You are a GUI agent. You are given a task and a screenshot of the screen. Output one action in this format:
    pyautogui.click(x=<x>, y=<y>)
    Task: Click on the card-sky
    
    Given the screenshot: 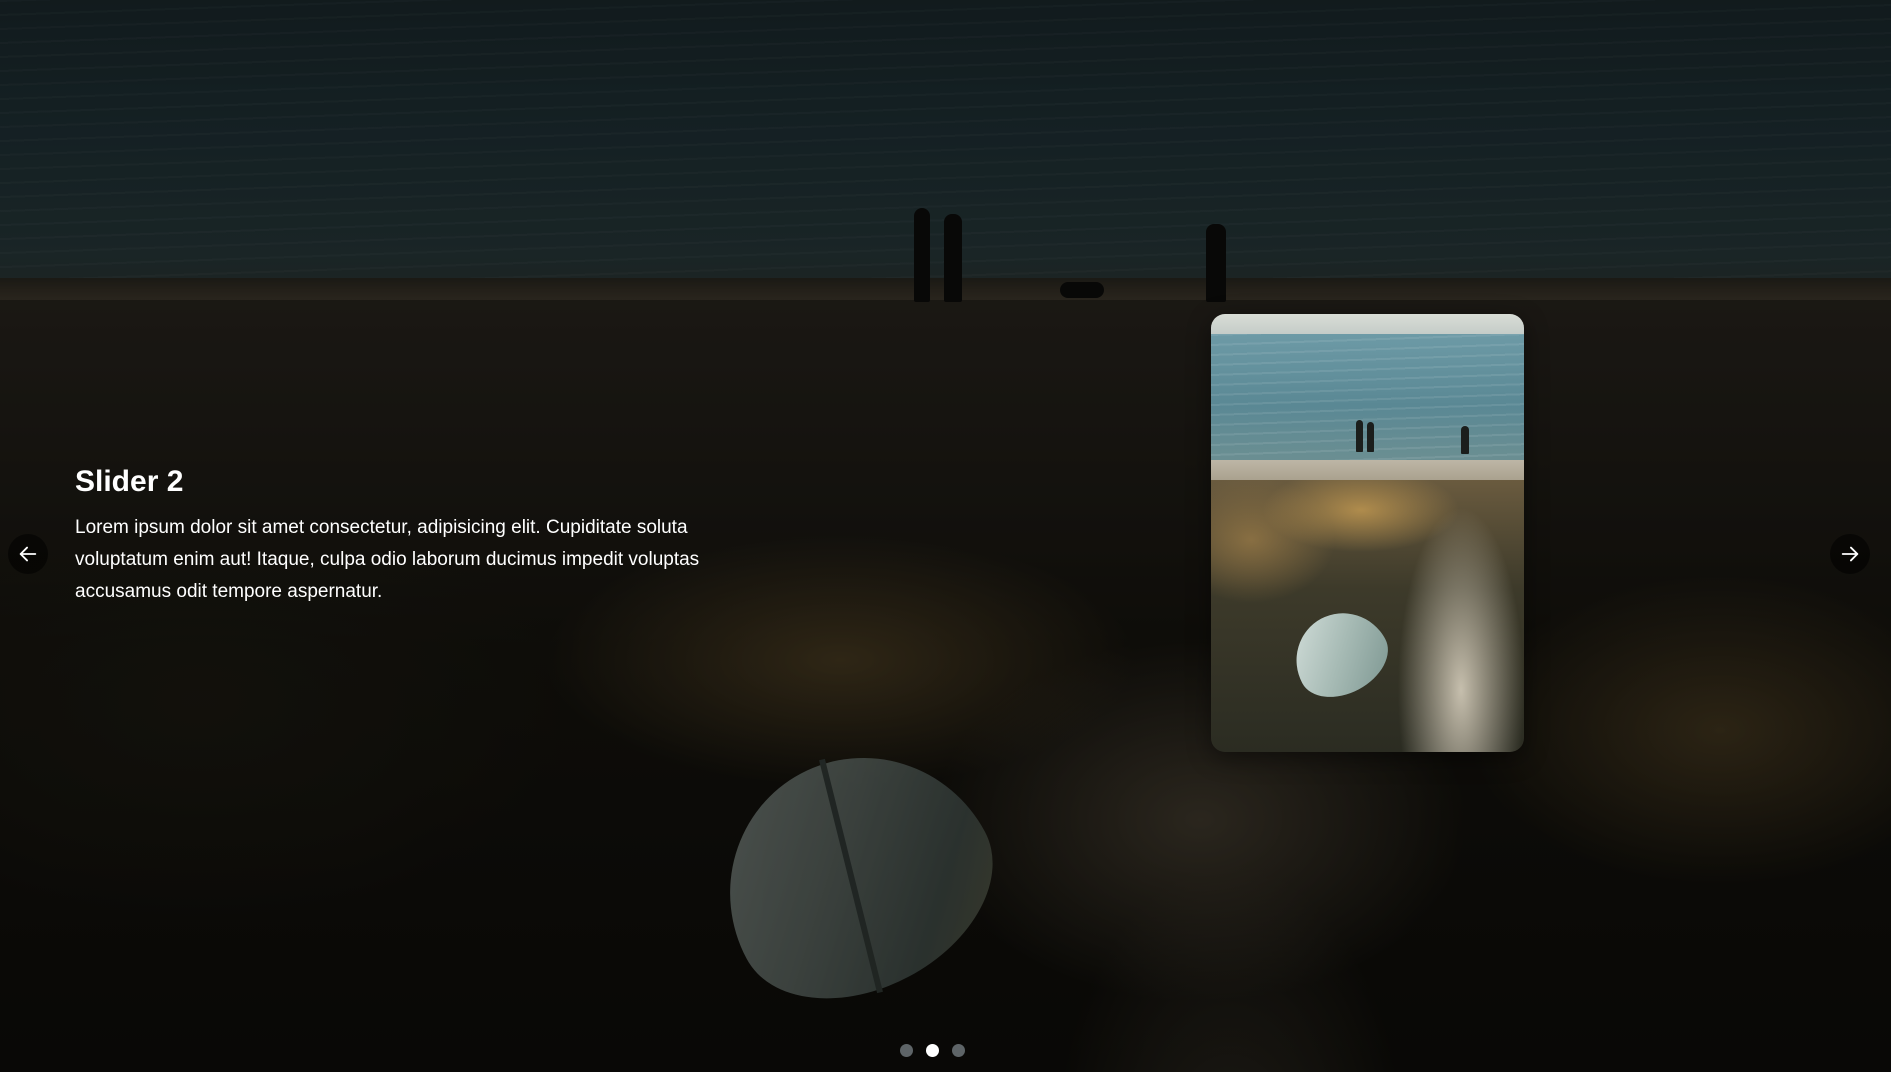 What is the action you would take?
    pyautogui.click(x=1367, y=324)
    